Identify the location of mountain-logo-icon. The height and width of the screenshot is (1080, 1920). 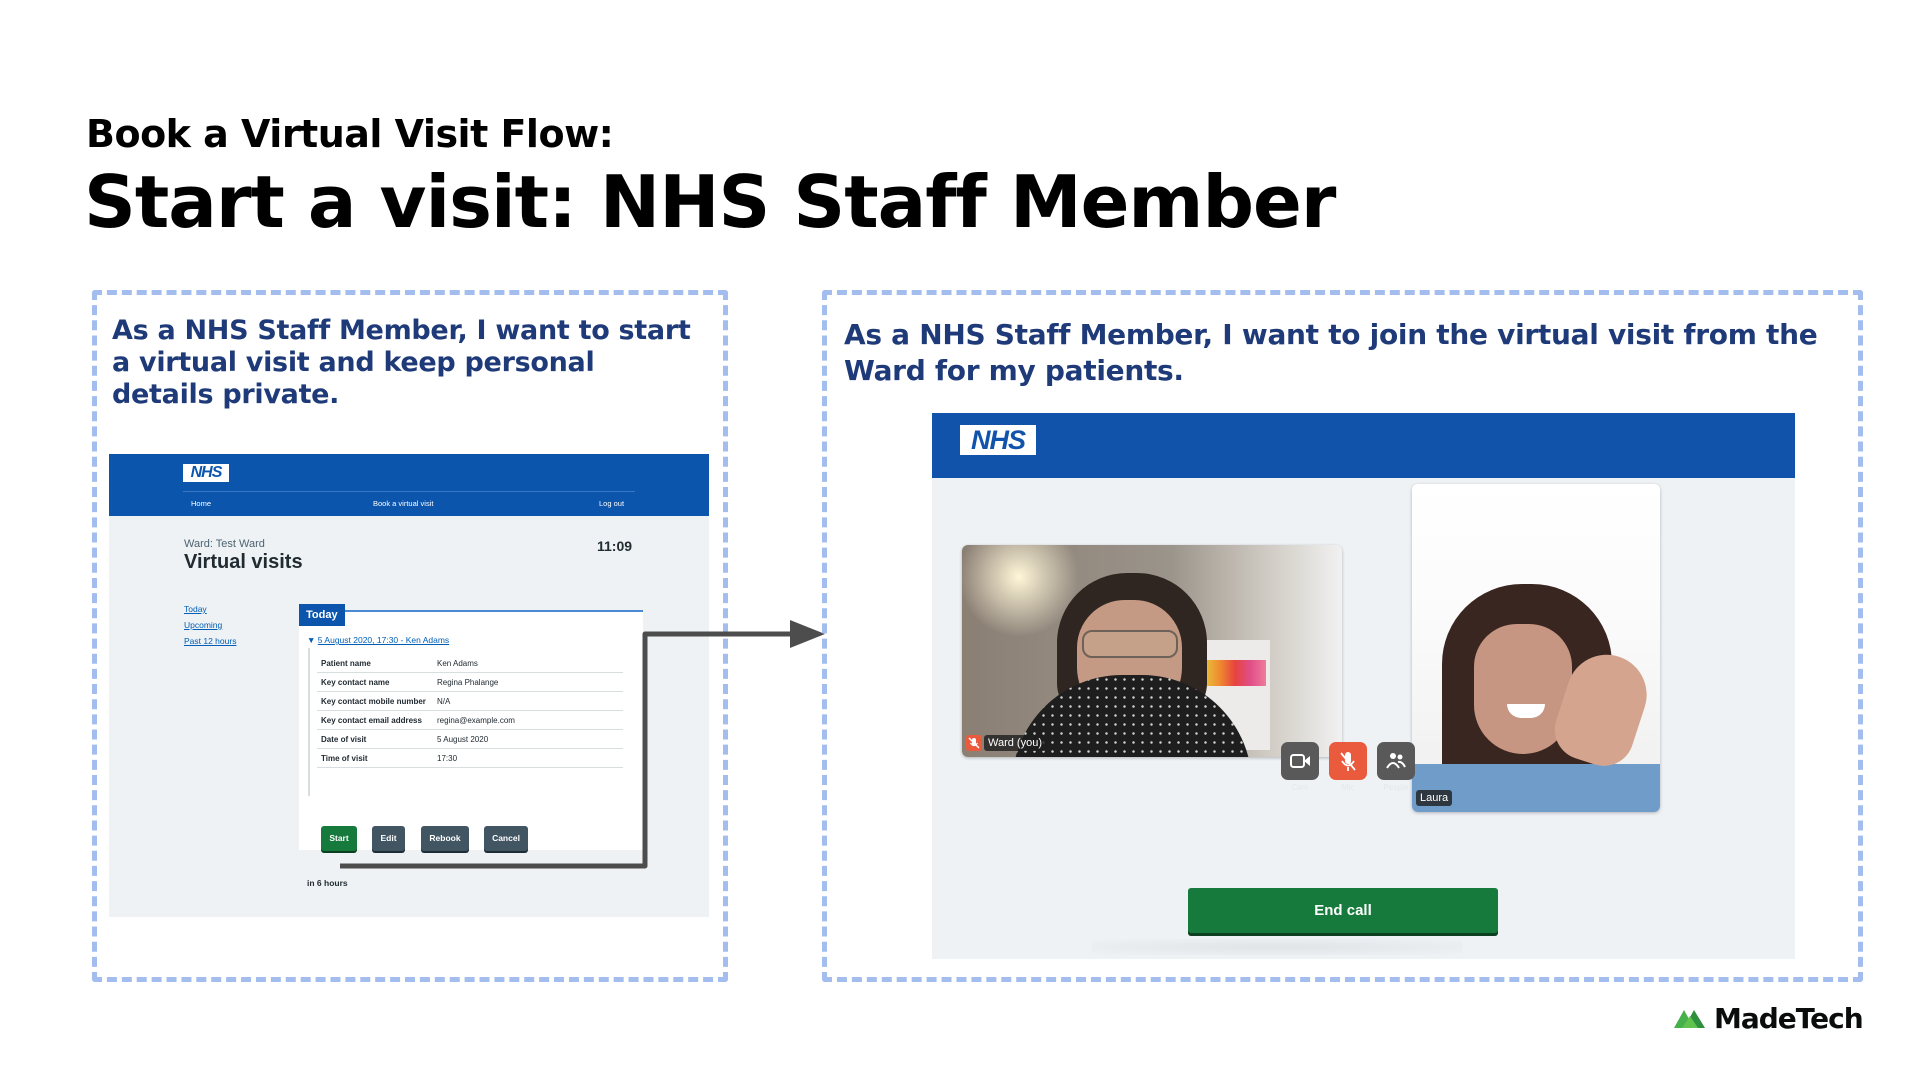
(1689, 1019).